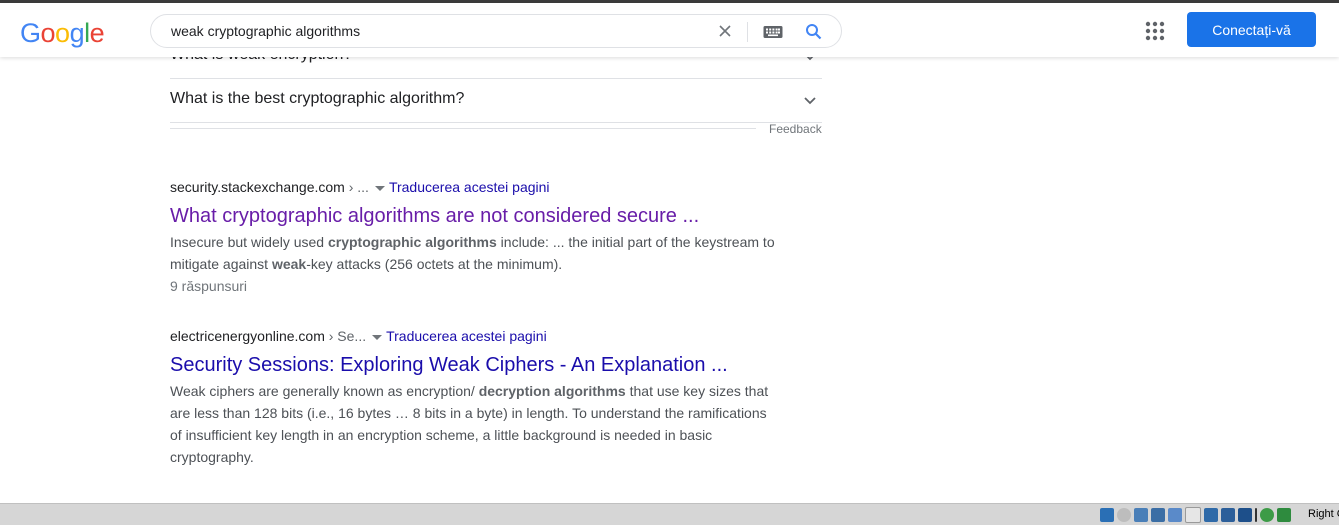 Image resolution: width=1339 pixels, height=525 pixels. I want to click on close-icon, so click(725, 31).